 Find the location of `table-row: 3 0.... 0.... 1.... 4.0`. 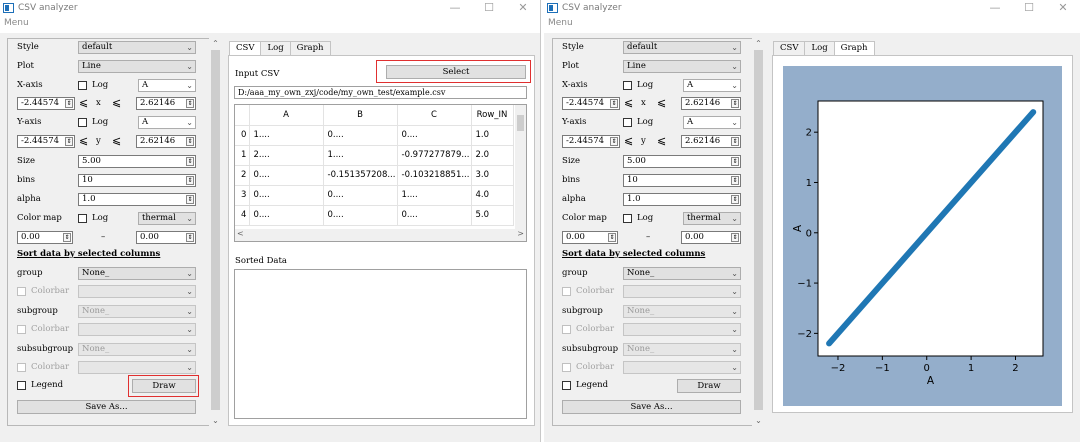

table-row: 3 0.... 0.... 1.... 4.0 is located at coordinates (374, 195).